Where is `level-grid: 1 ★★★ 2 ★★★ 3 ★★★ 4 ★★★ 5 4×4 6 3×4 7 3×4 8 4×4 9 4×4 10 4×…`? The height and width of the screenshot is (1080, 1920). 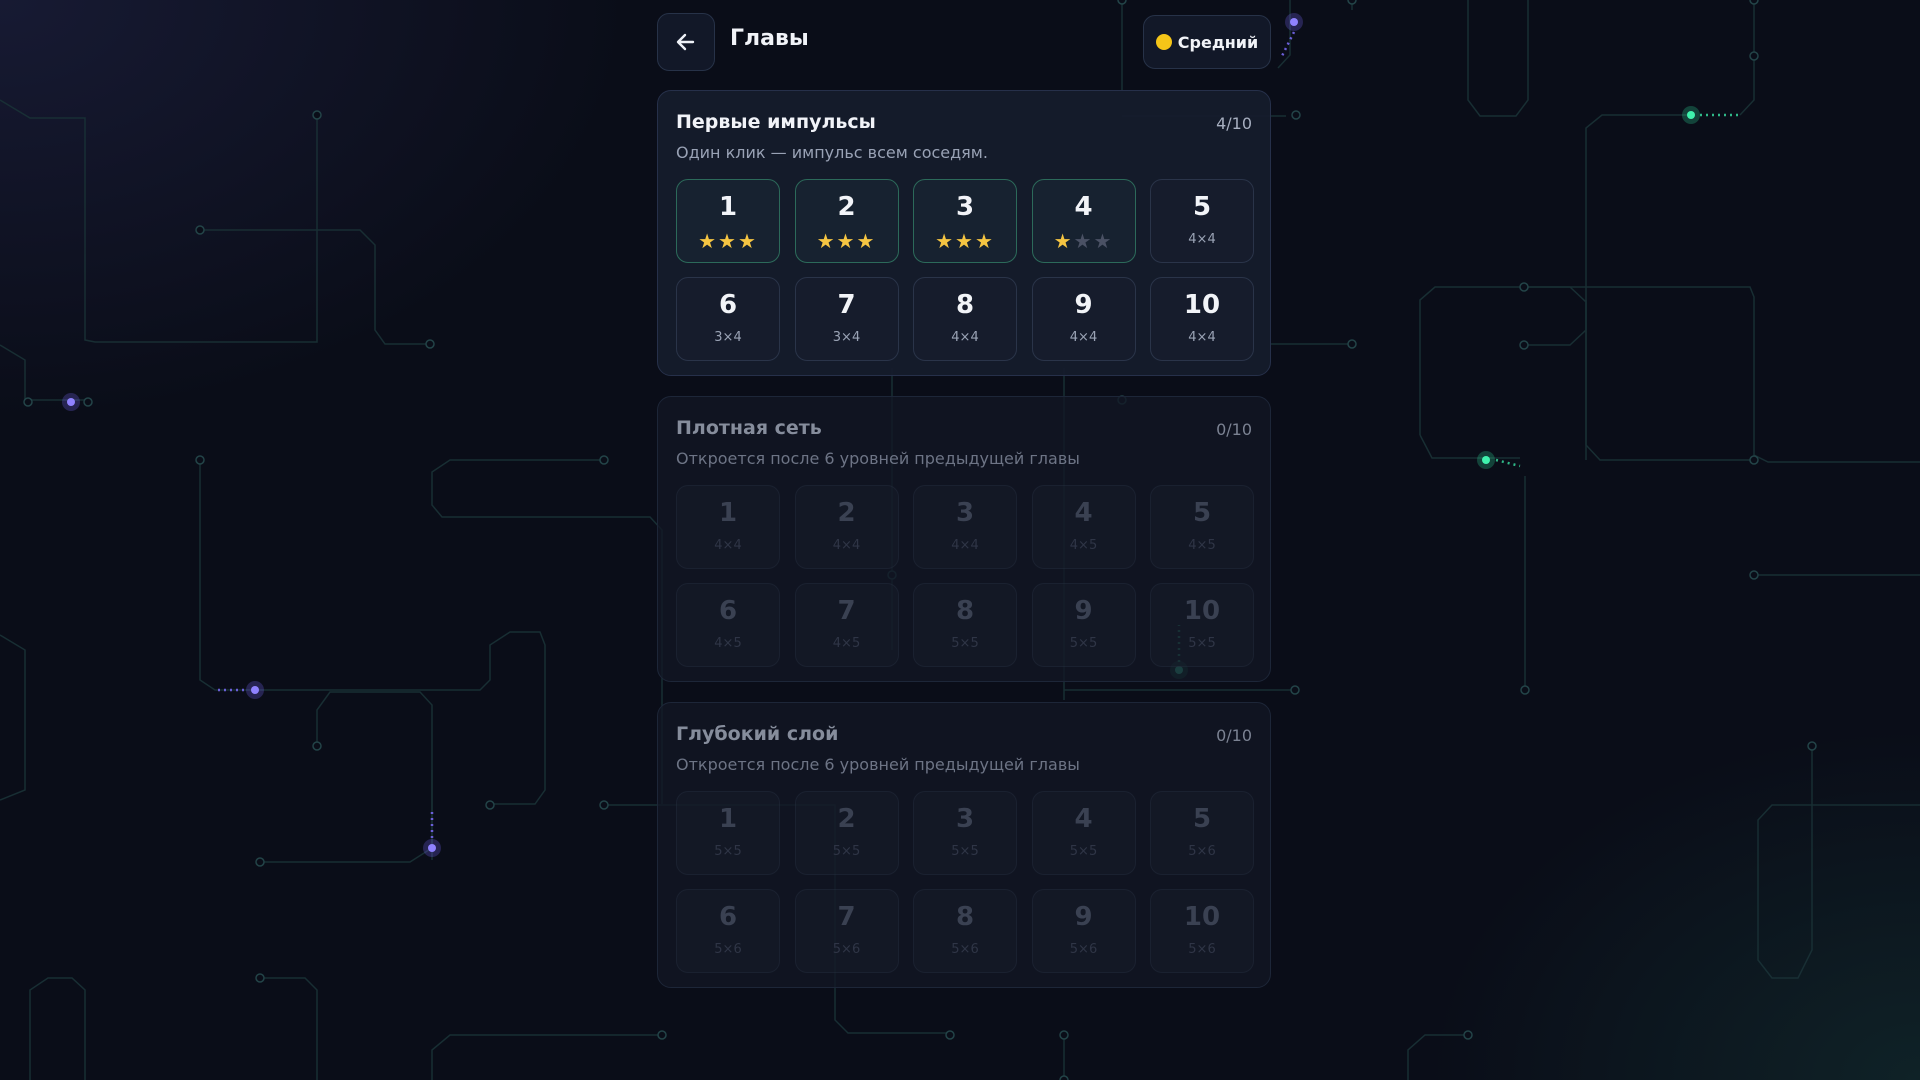
level-grid: 1 ★★★ 2 ★★★ 3 ★★★ 4 ★★★ 5 4×4 6 3×4 7 3×4 8 4×4 9 4×4 10 4×… is located at coordinates (965, 270).